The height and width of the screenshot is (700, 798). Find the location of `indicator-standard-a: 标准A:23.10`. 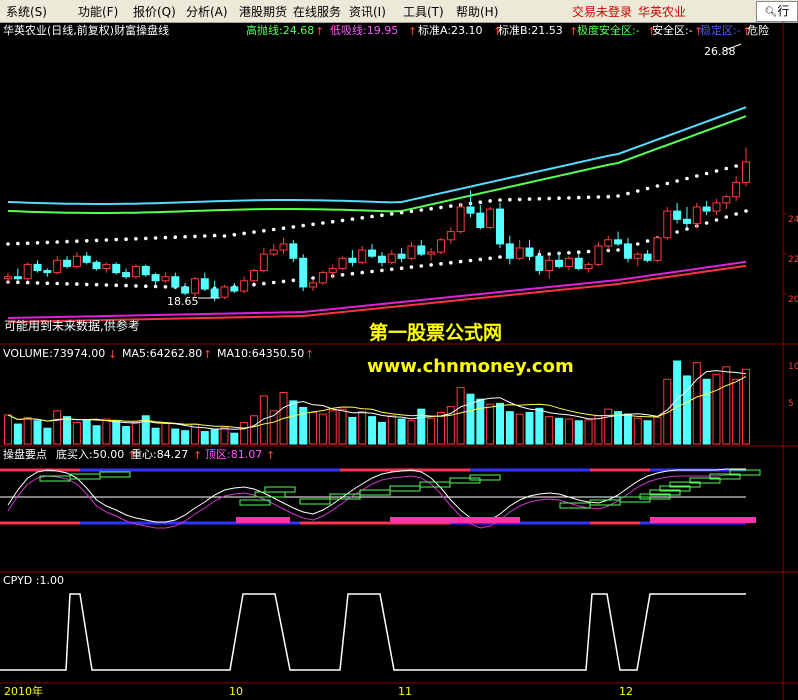

indicator-standard-a: 标准A:23.10 is located at coordinates (450, 30).